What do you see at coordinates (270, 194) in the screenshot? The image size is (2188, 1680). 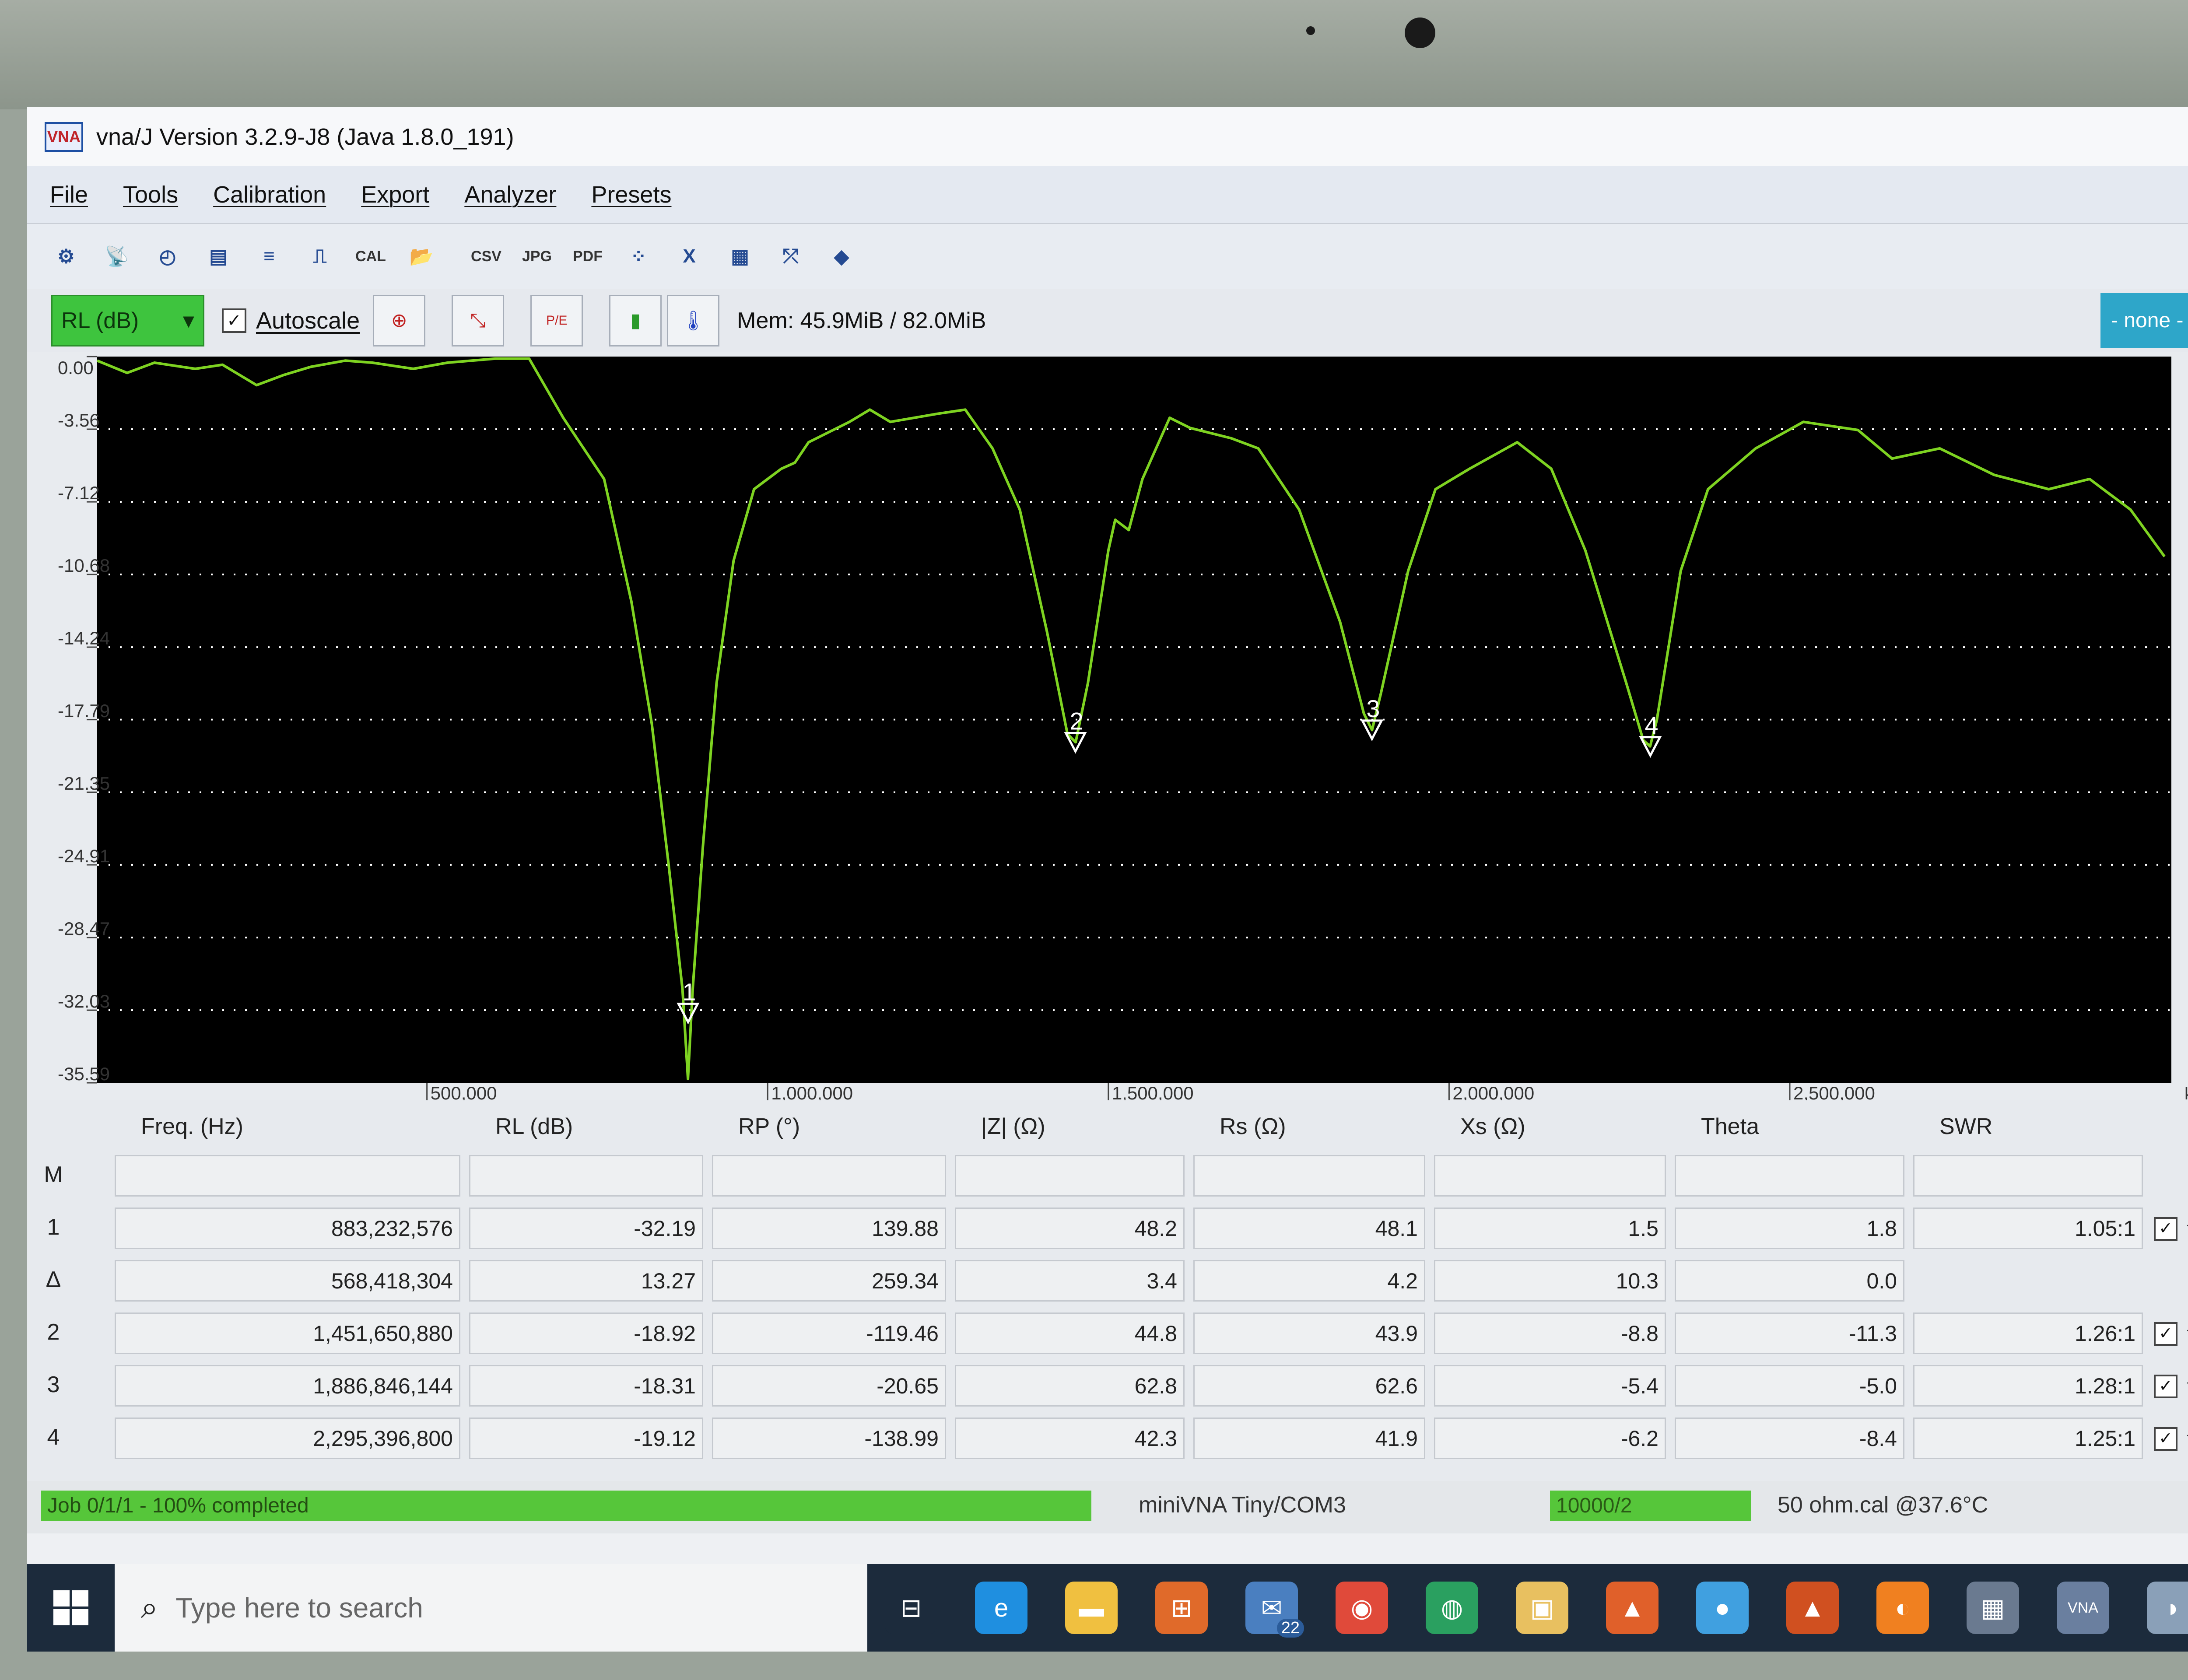 I see `menu-calibration: Calibration` at bounding box center [270, 194].